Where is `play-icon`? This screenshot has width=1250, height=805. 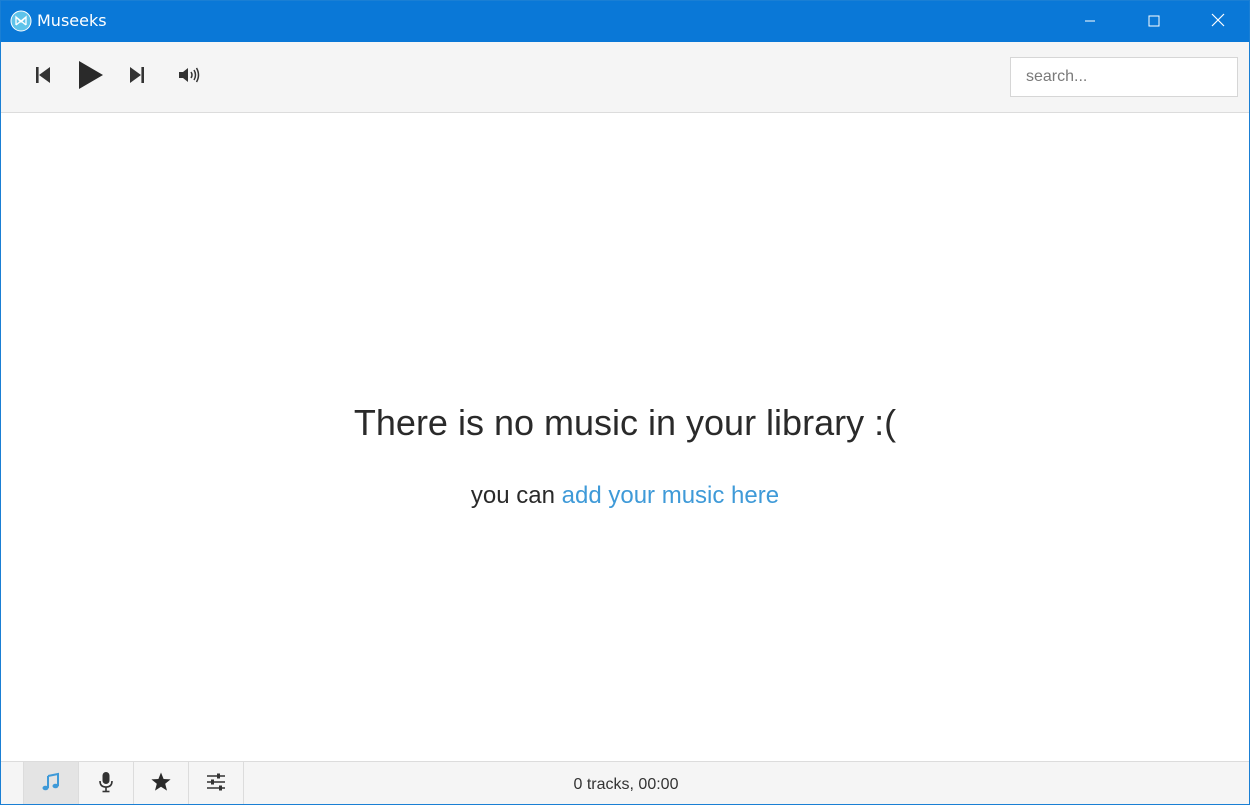 play-icon is located at coordinates (91, 77).